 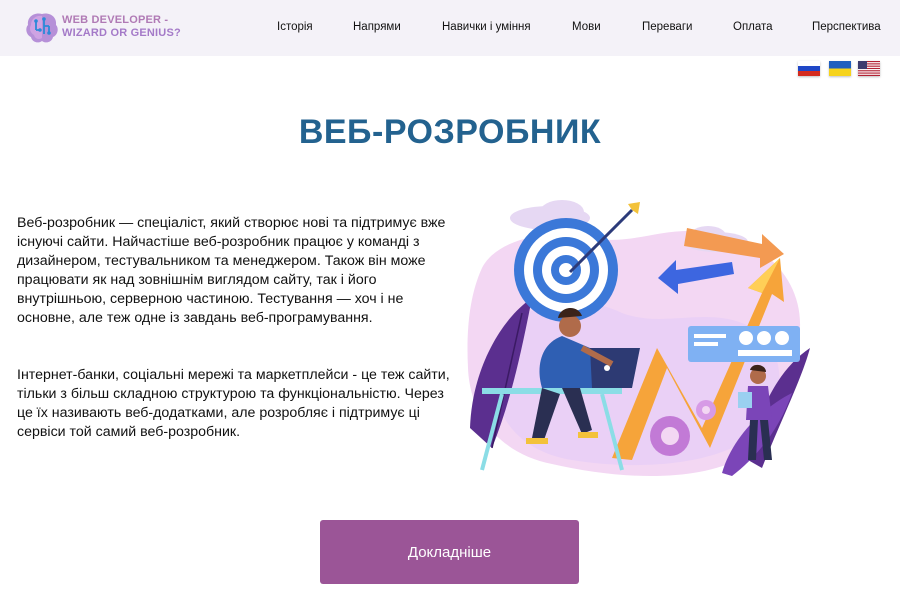 What do you see at coordinates (486, 27) in the screenshot?
I see `nav-item-skills: Навички і уміння` at bounding box center [486, 27].